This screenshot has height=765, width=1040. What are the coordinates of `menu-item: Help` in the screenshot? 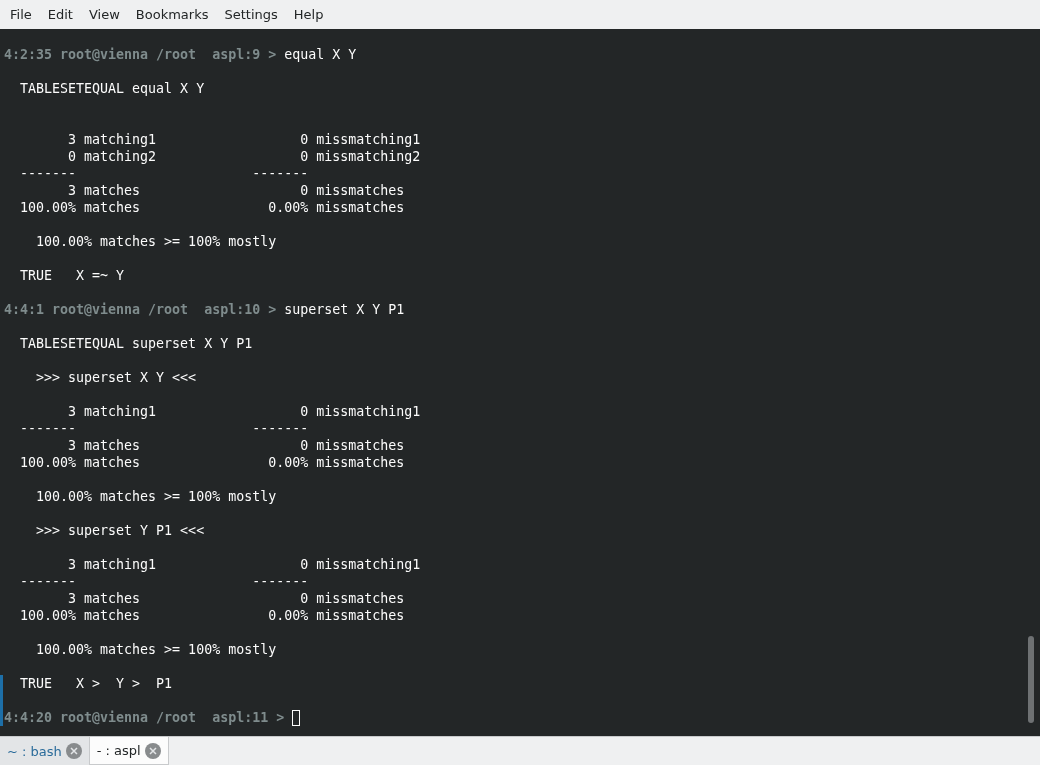 It's located at (308, 14).